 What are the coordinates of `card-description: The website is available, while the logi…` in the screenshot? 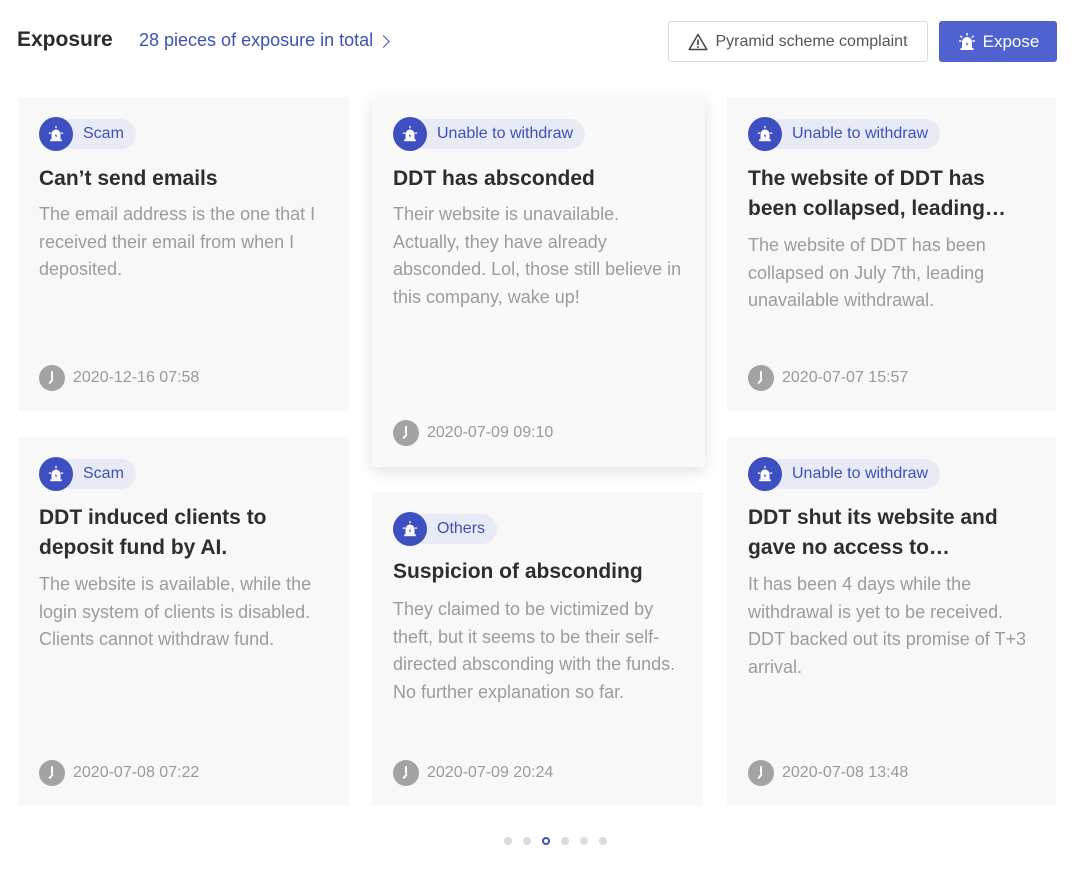 It's located at (175, 611).